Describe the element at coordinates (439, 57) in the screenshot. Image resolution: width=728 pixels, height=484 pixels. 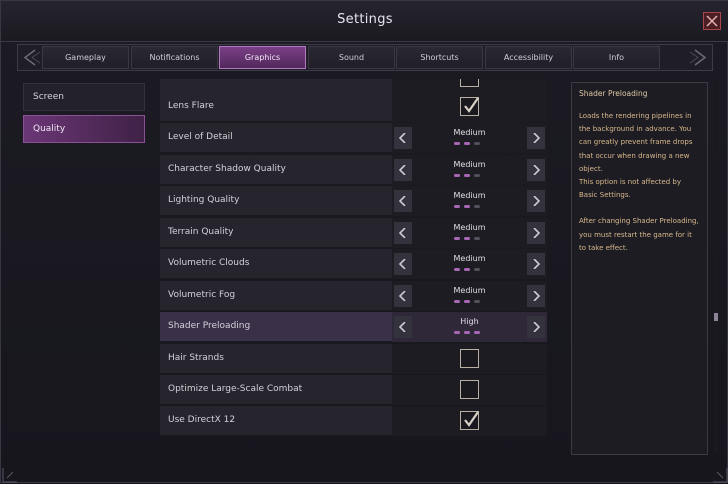
I see `tab-shortcuts: Shortcuts` at that location.